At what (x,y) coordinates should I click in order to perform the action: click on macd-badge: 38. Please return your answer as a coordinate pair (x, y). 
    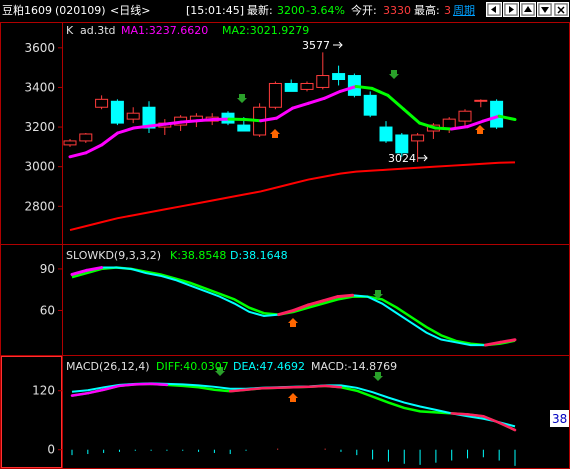
    Looking at the image, I should click on (559, 419).